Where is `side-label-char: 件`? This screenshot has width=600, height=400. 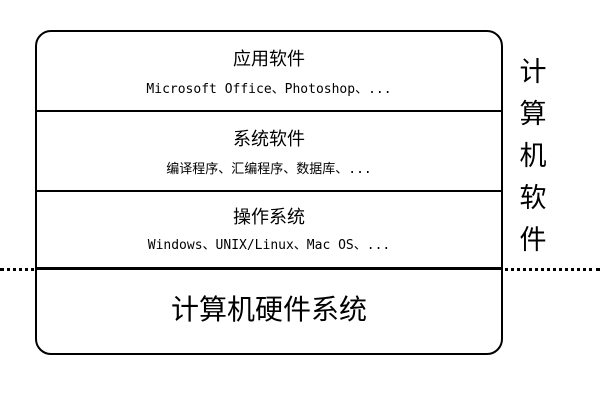
side-label-char: 件 is located at coordinates (533, 240).